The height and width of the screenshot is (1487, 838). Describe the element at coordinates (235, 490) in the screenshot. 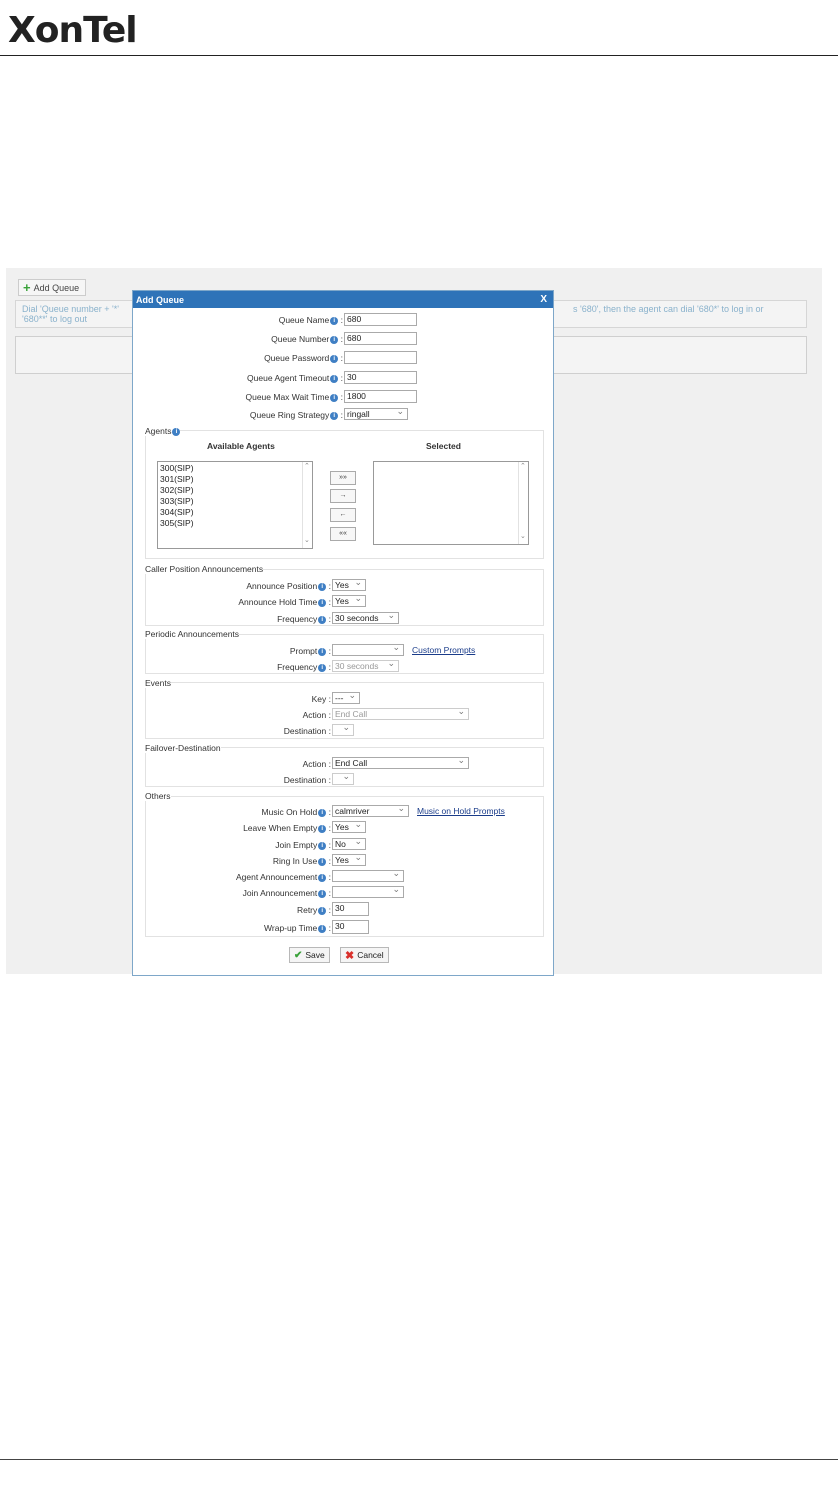

I see `agent-option: 302(SIP)` at that location.